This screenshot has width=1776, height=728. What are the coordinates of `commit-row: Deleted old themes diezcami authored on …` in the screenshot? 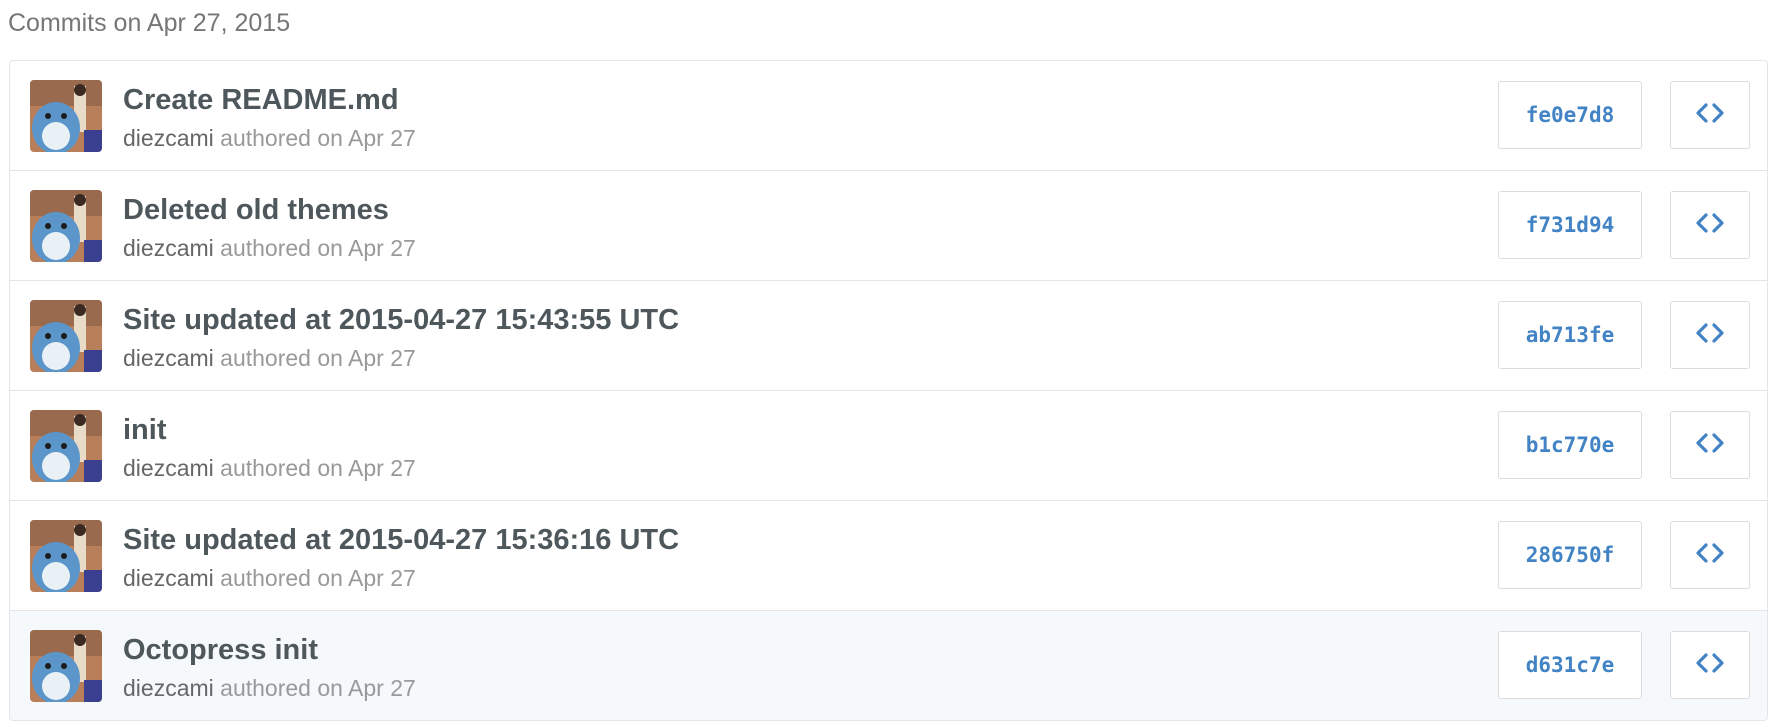 It's located at (888, 226).